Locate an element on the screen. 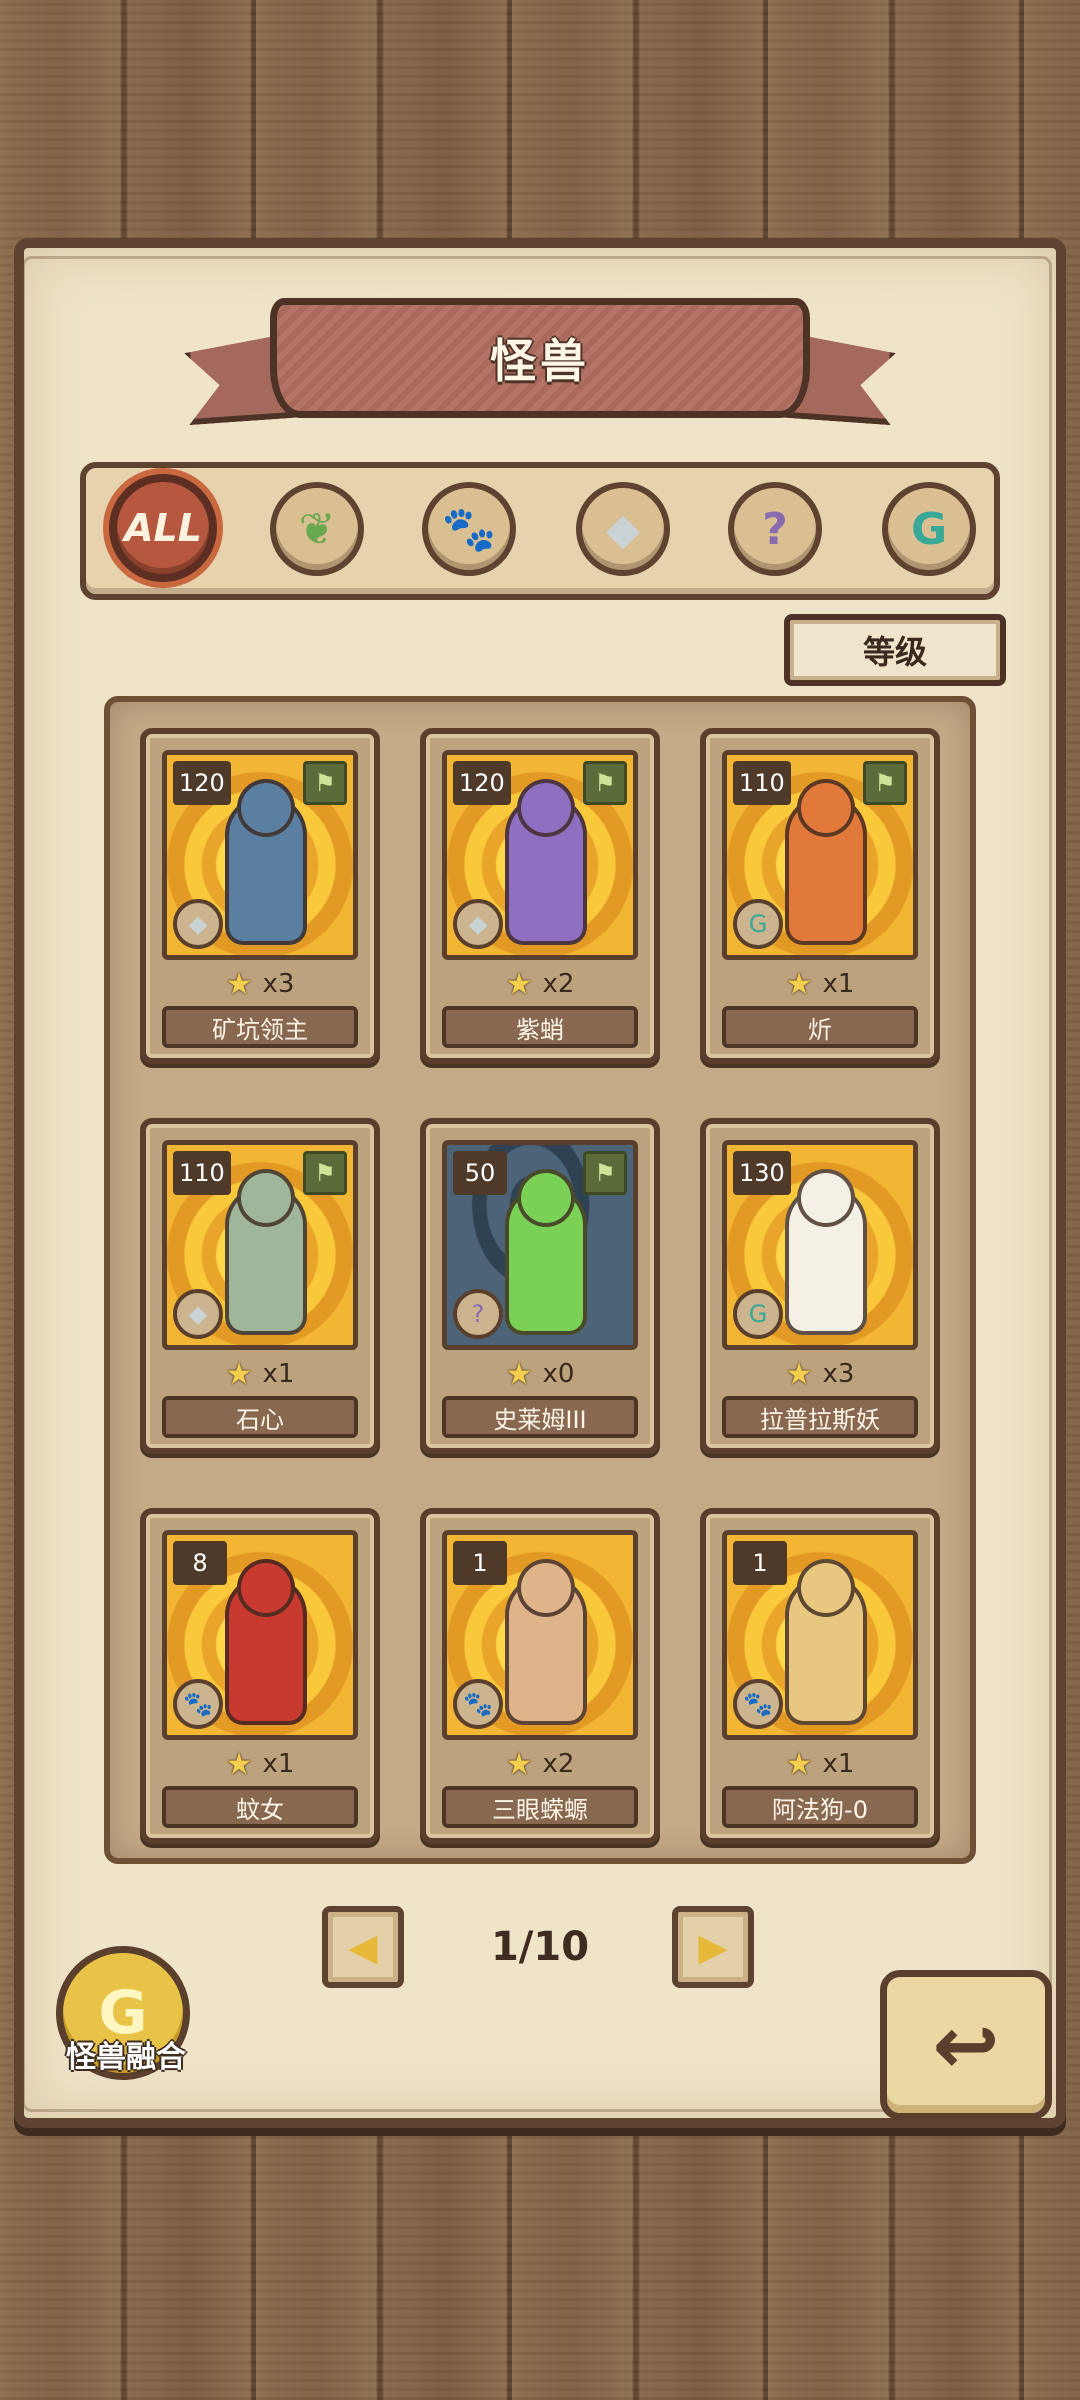 The image size is (1080, 2400). title-ribbon: 怪兽 is located at coordinates (540, 358).